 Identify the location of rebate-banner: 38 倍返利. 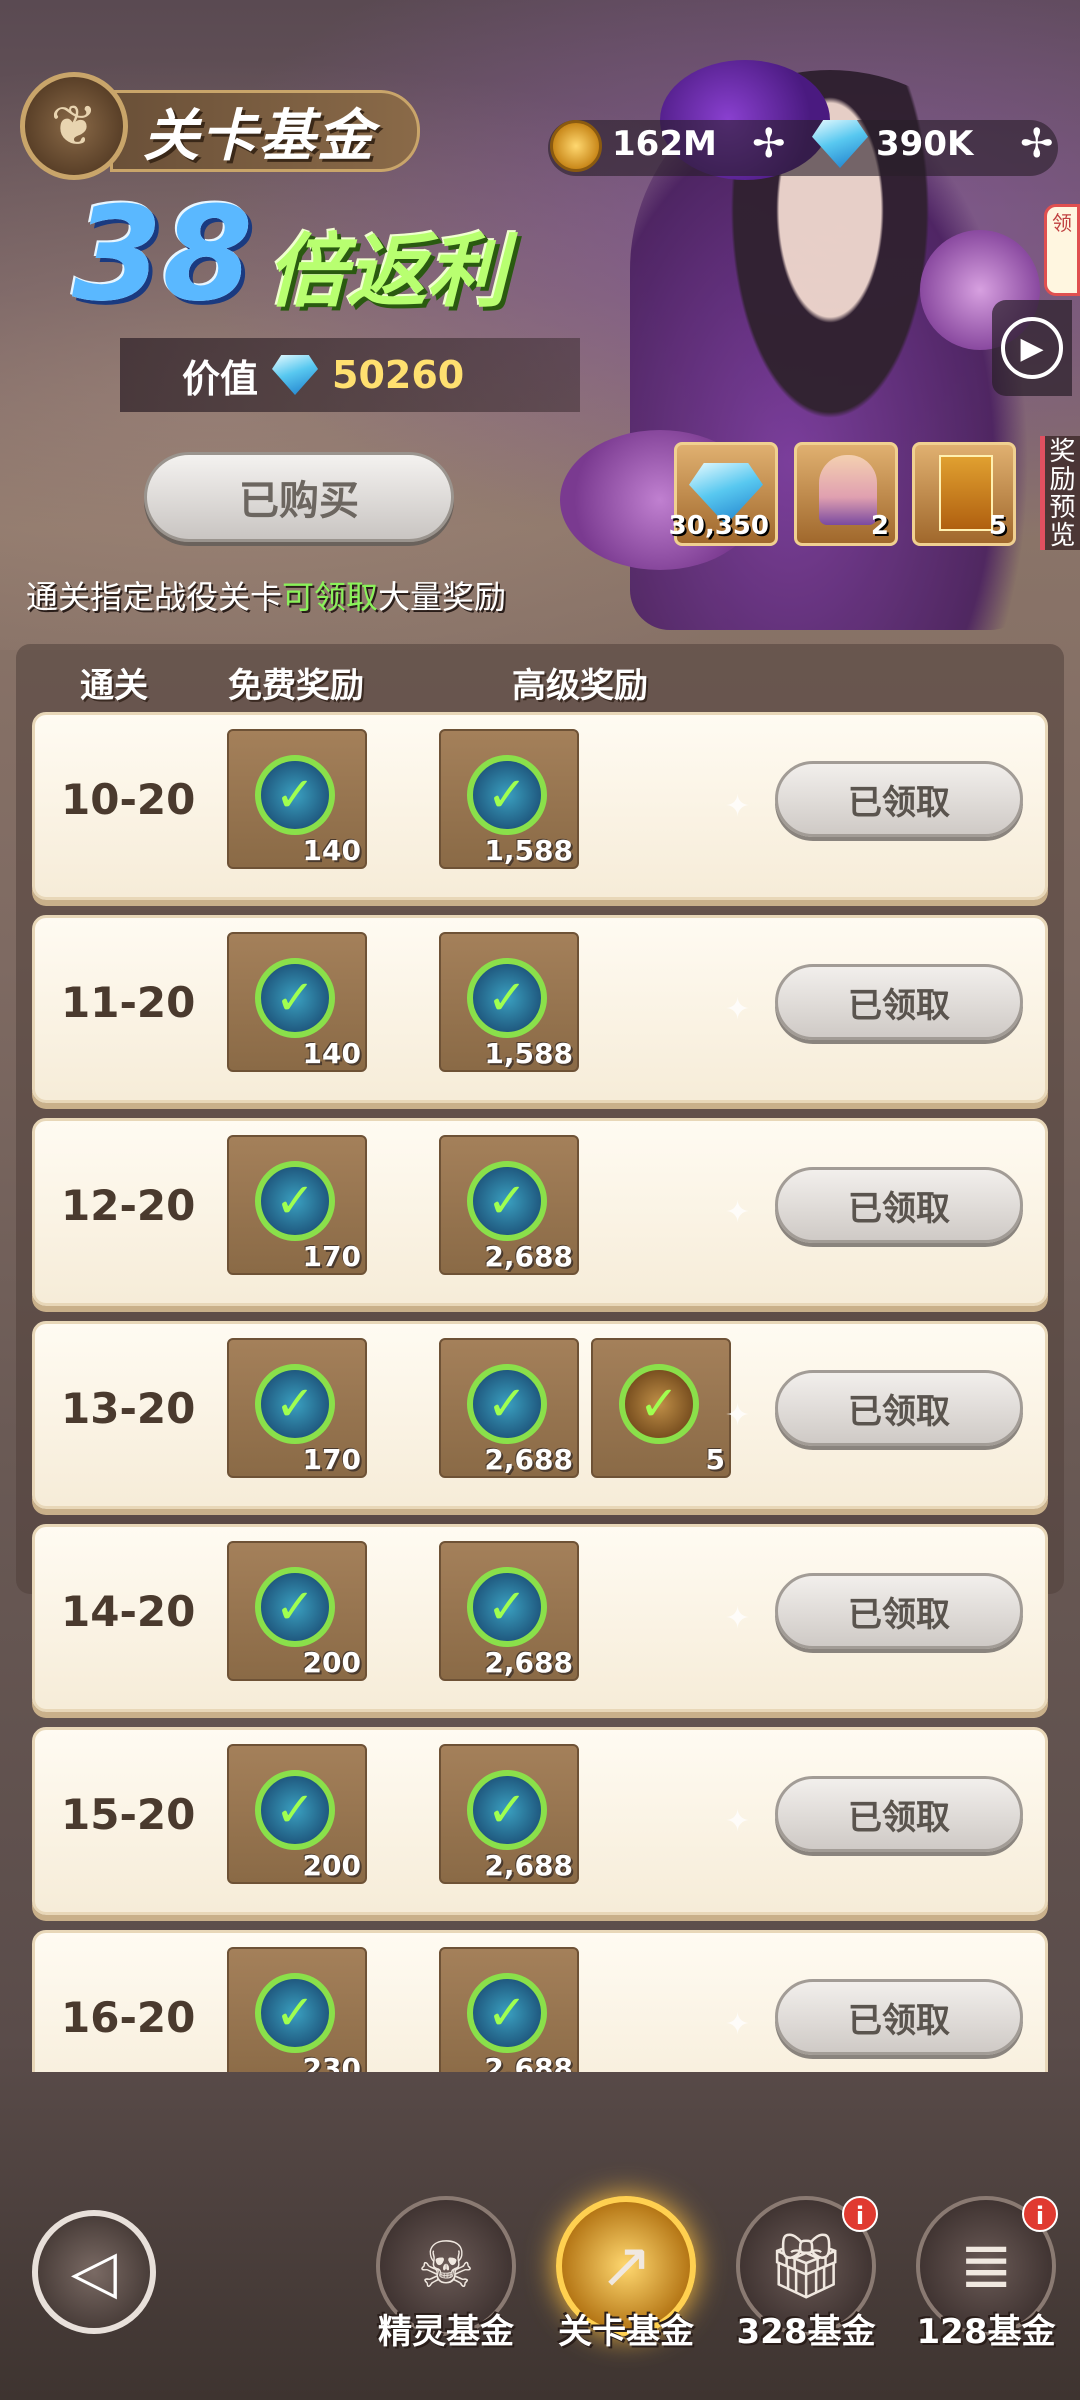
(289, 254).